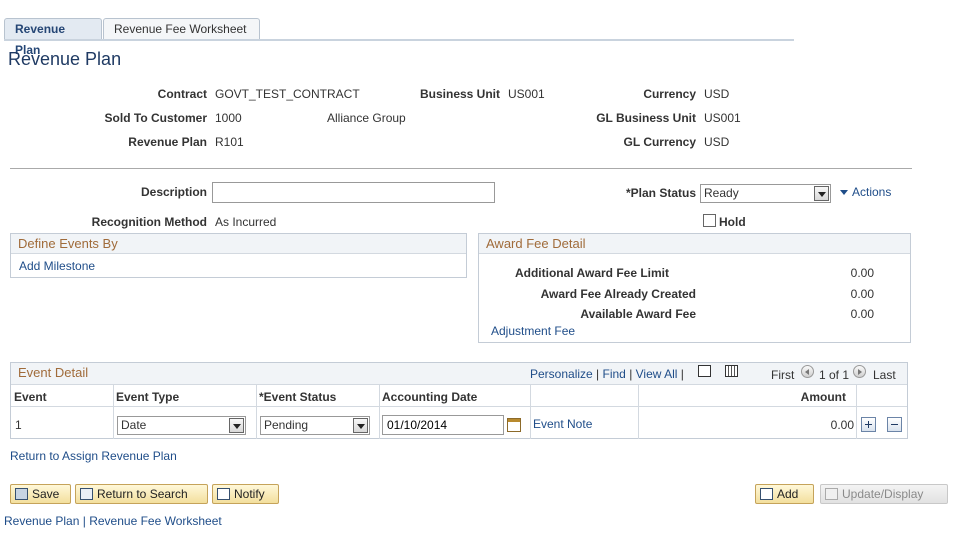  I want to click on update-display-button: Update/Display, so click(884, 494).